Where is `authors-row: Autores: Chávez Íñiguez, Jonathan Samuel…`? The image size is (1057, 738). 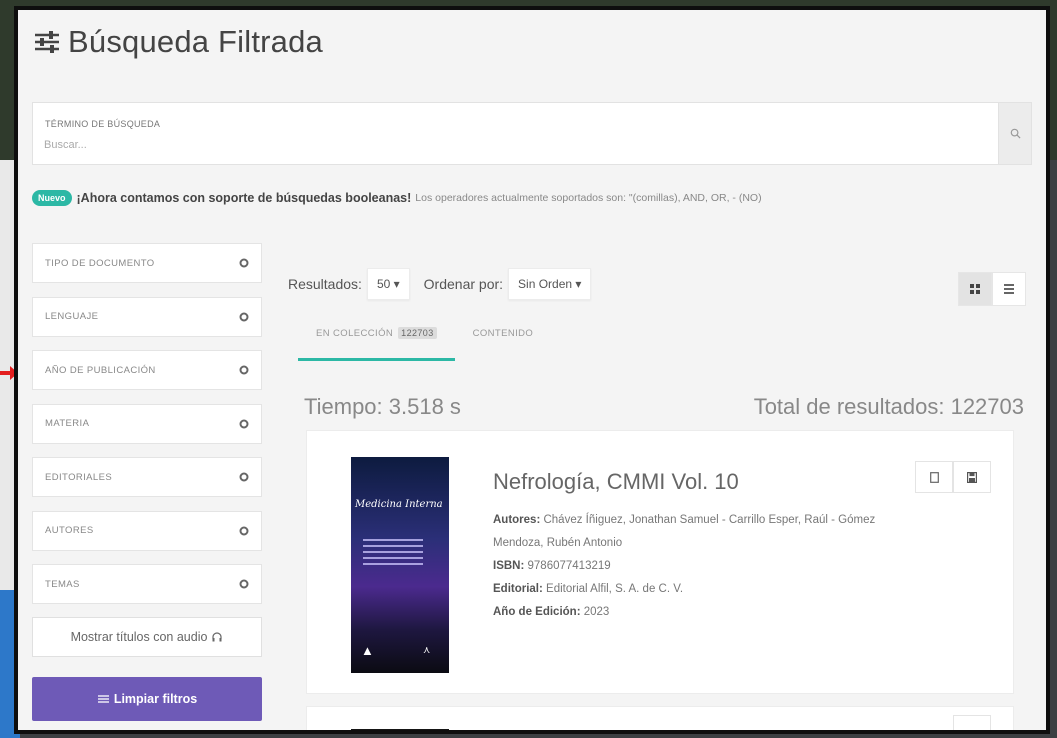
authors-row: Autores: Chávez Íñiguez, Jonathan Samuel… is located at coordinates (703, 532).